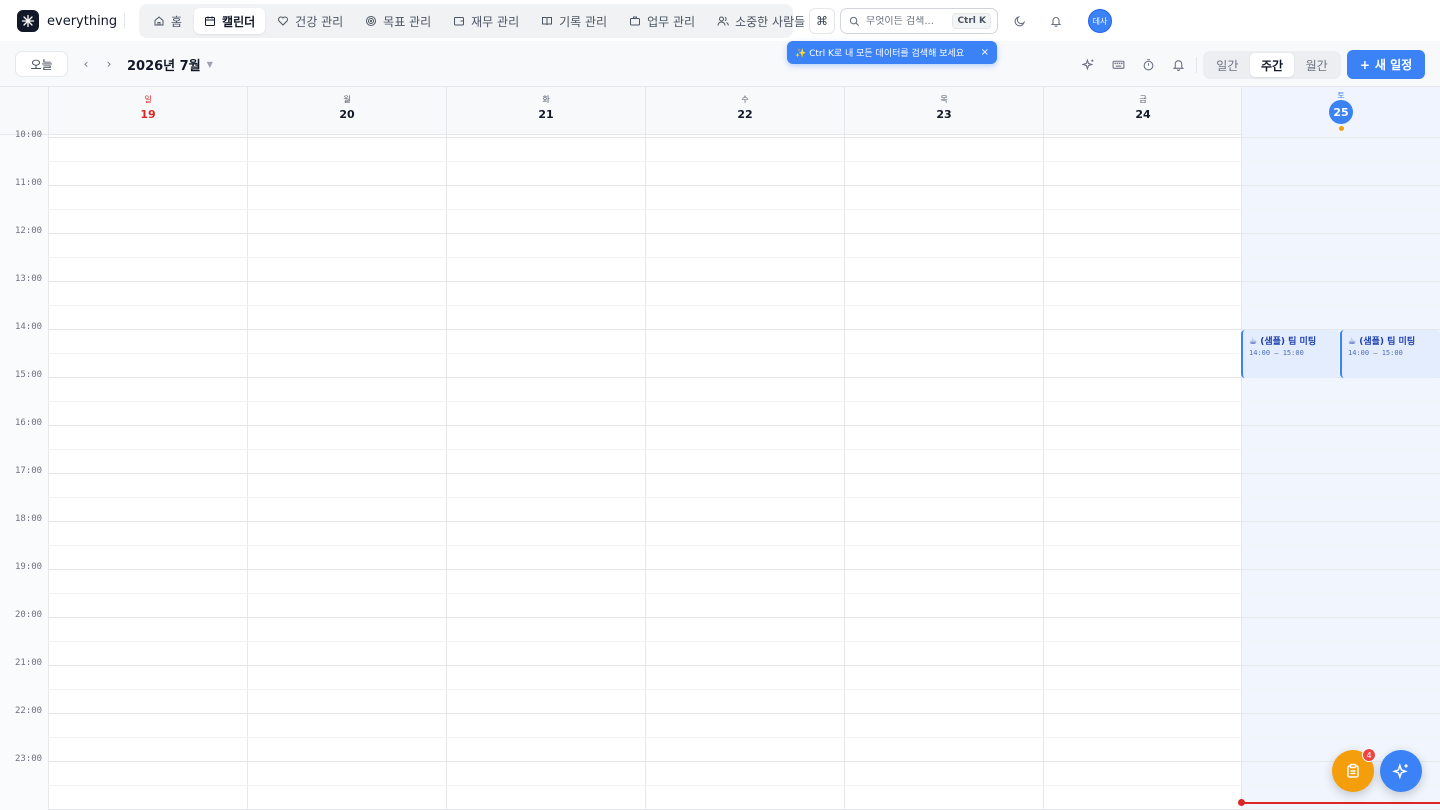  I want to click on day-number: 23, so click(944, 114).